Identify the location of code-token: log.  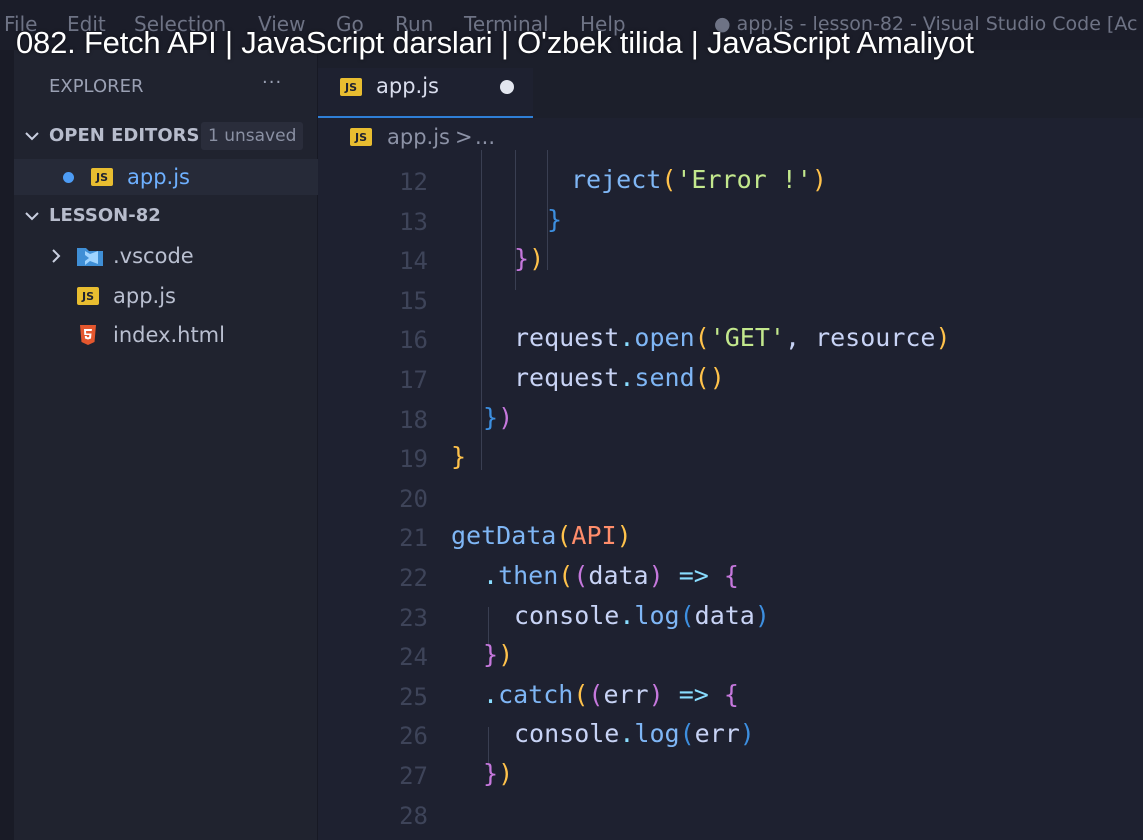
(657, 615).